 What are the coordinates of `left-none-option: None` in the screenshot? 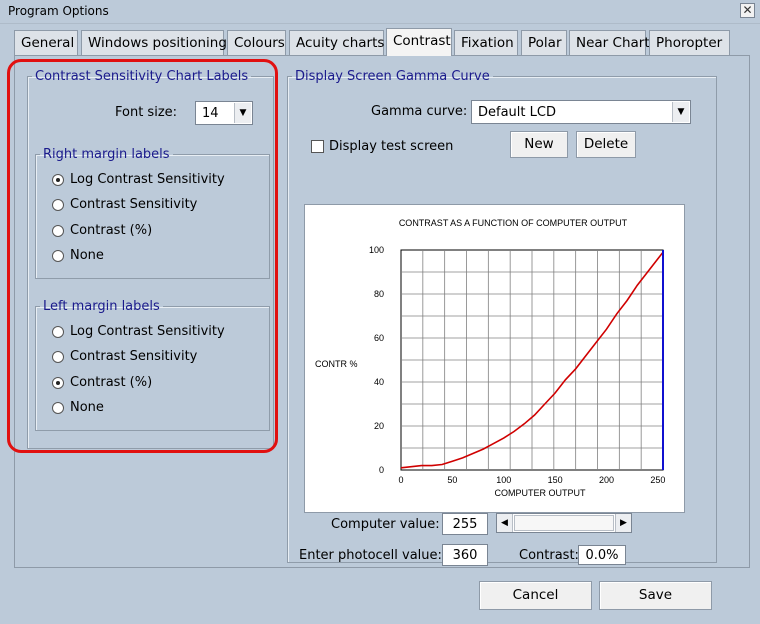 It's located at (78, 407).